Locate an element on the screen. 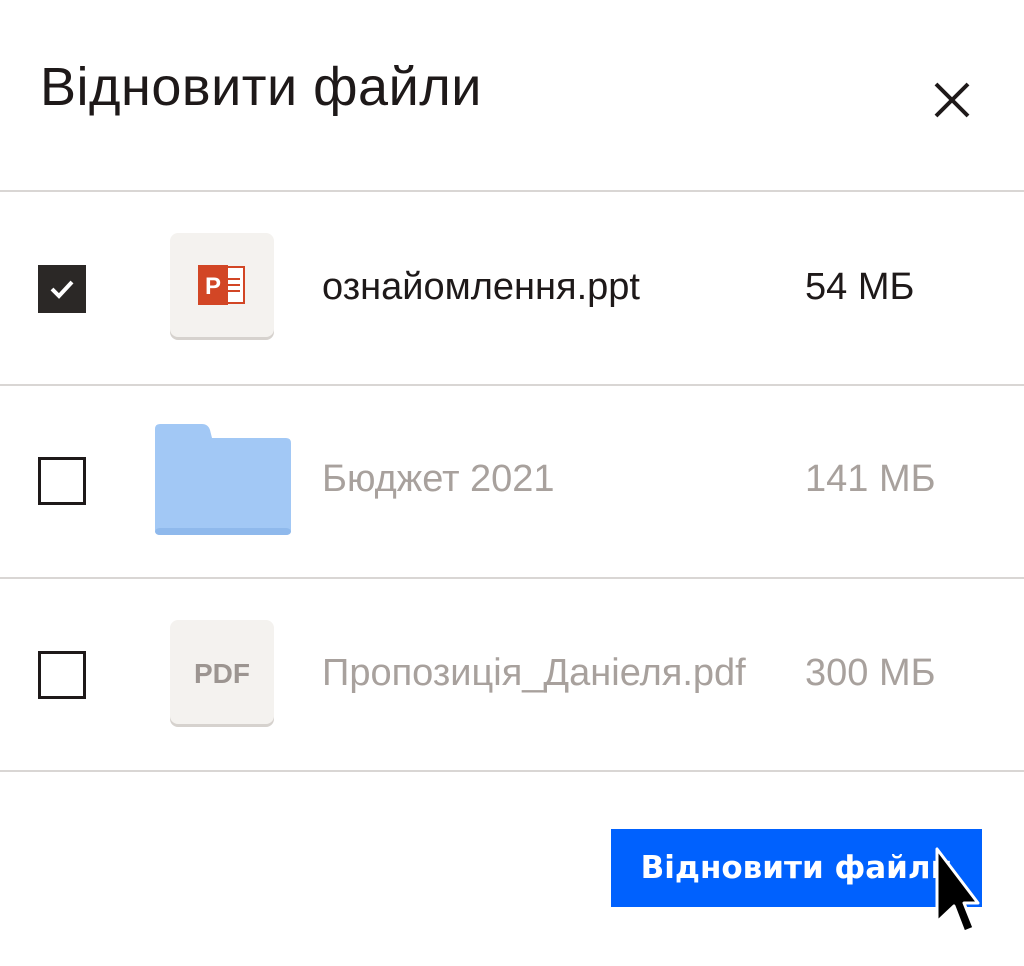 This screenshot has width=1024, height=966. restore-files-button: Відновити файли is located at coordinates (796, 868).